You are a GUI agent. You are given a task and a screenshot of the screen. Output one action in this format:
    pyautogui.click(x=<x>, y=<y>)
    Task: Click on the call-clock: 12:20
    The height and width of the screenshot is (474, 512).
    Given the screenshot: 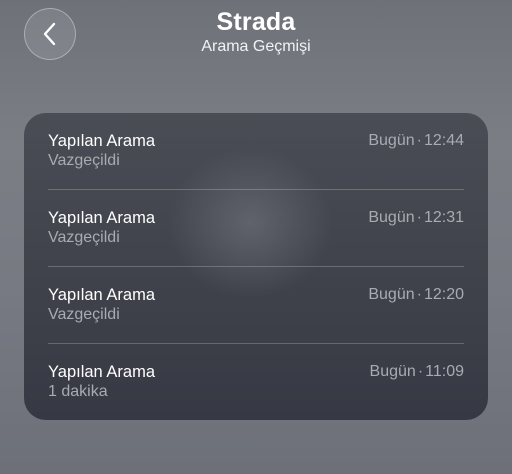 What is the action you would take?
    pyautogui.click(x=443, y=294)
    